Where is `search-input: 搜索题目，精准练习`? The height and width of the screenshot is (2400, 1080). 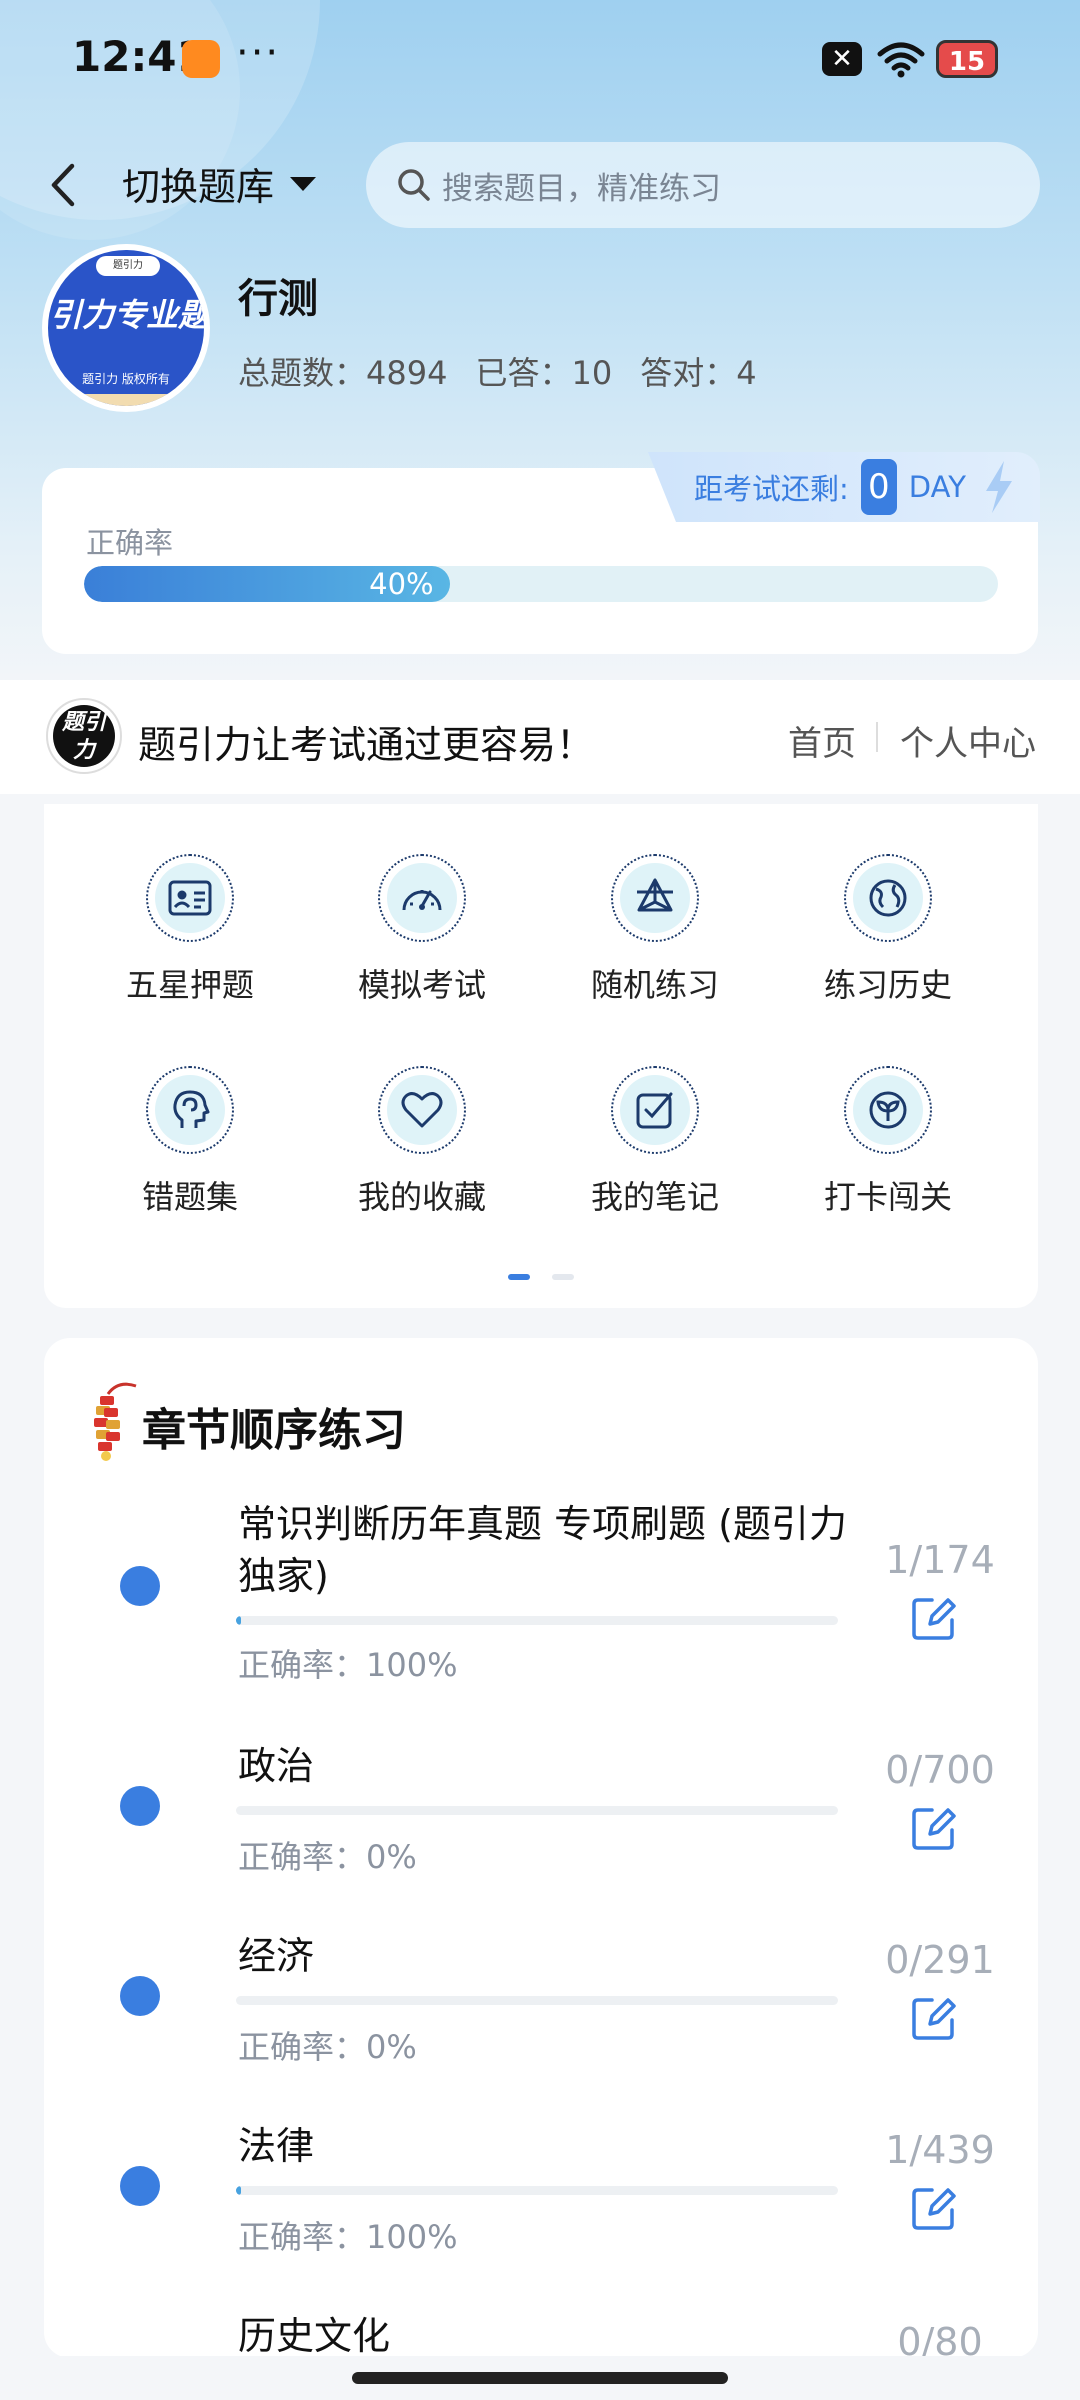 search-input: 搜索题目，精准练习 is located at coordinates (703, 185).